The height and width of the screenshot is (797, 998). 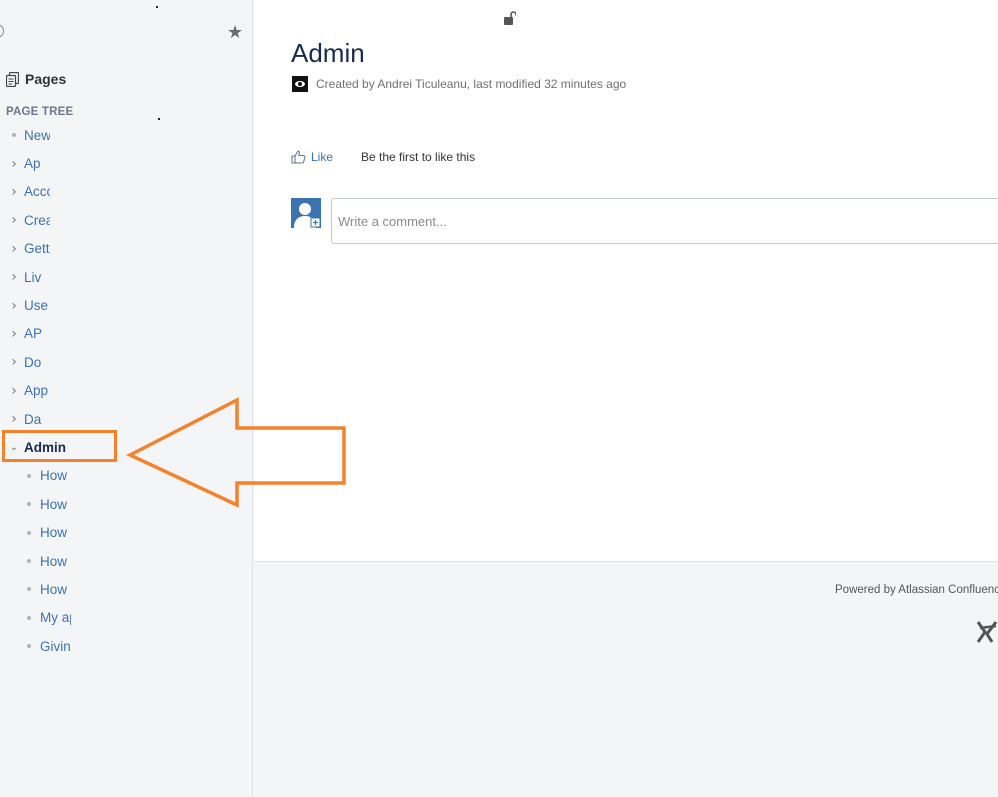 What do you see at coordinates (418, 157) in the screenshot?
I see `like-prompt: Be the first to like this` at bounding box center [418, 157].